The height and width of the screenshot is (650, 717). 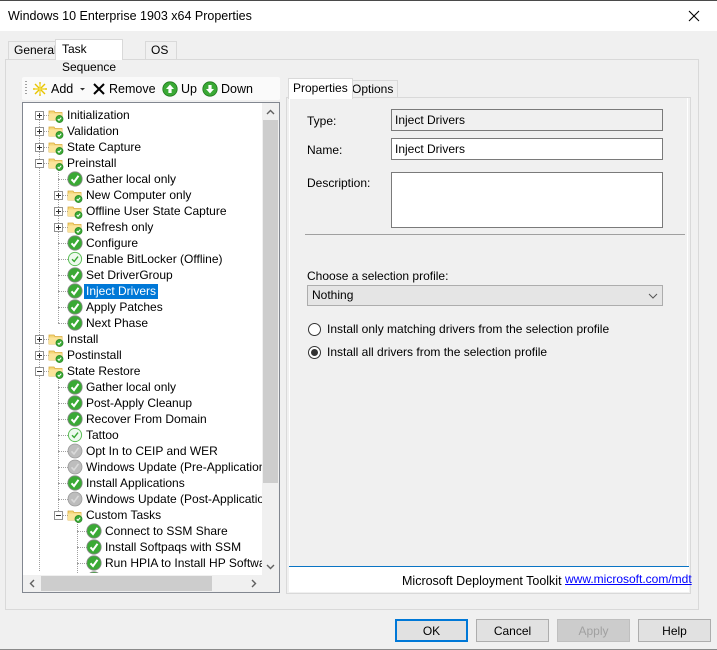 What do you see at coordinates (161, 57) in the screenshot?
I see `tab-os-info: OS Info` at bounding box center [161, 57].